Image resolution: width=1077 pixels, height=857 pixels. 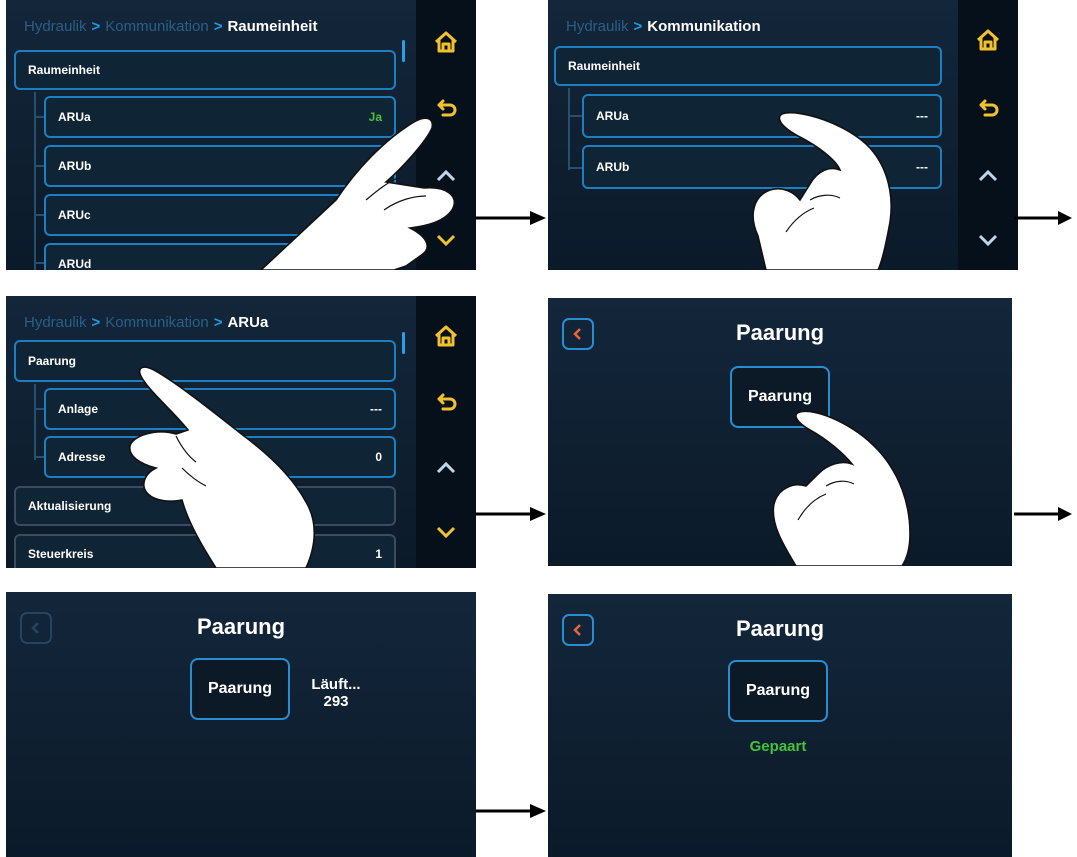 What do you see at coordinates (52, 361) in the screenshot?
I see `row-label: Paarung` at bounding box center [52, 361].